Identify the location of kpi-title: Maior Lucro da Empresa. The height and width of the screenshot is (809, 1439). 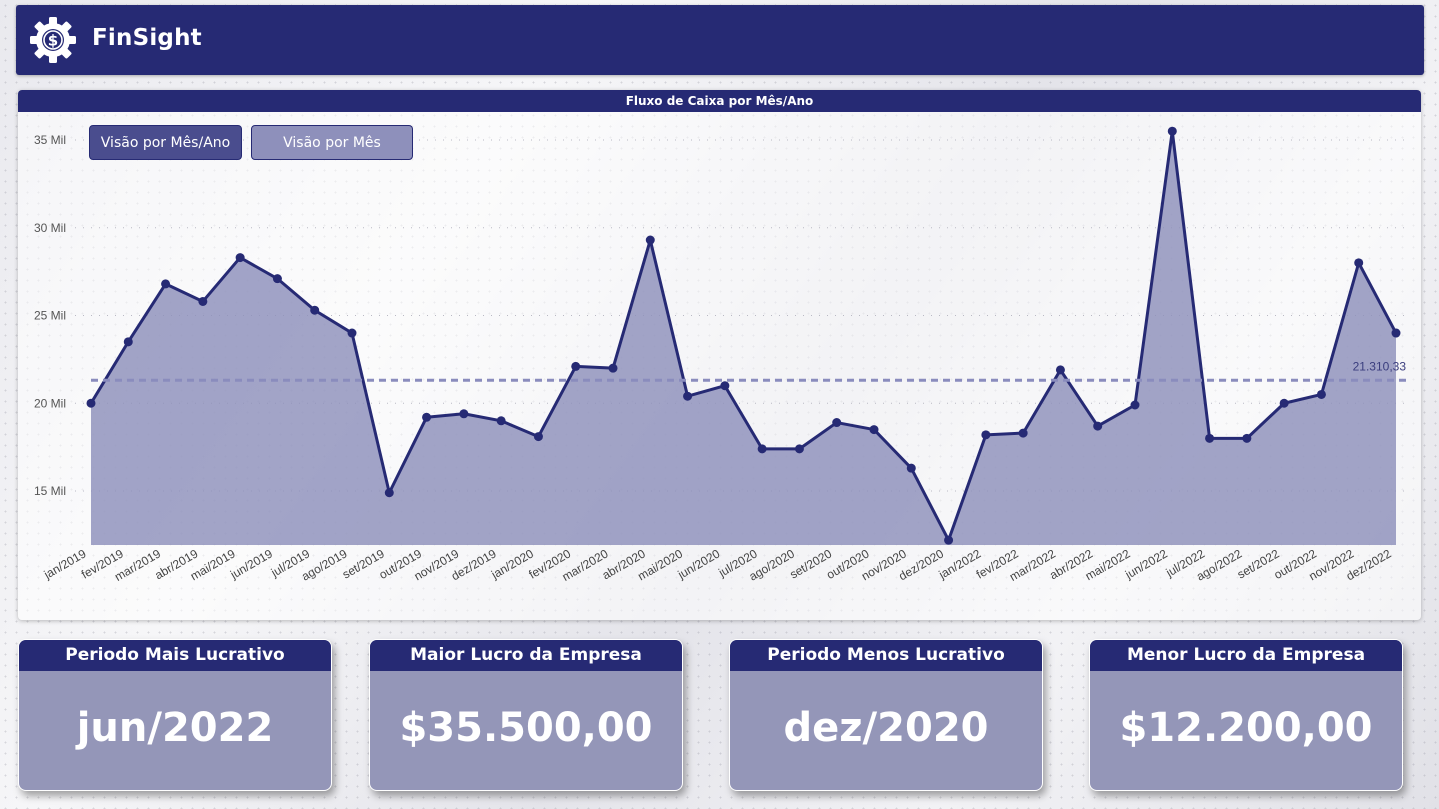
(526, 655).